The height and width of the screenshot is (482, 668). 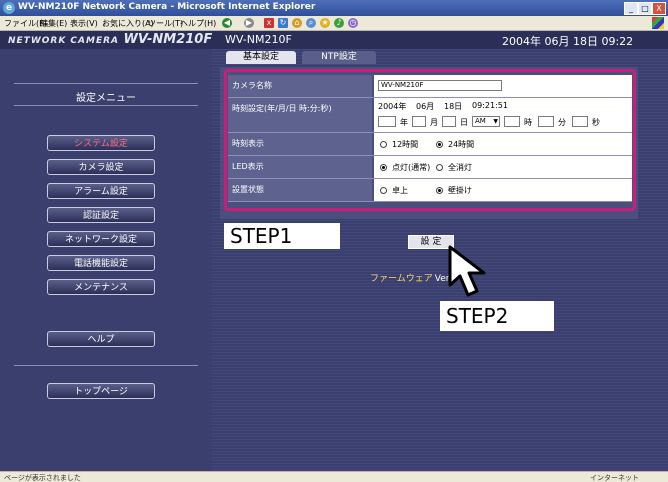 I want to click on option-wall: 壁掛け, so click(x=460, y=190).